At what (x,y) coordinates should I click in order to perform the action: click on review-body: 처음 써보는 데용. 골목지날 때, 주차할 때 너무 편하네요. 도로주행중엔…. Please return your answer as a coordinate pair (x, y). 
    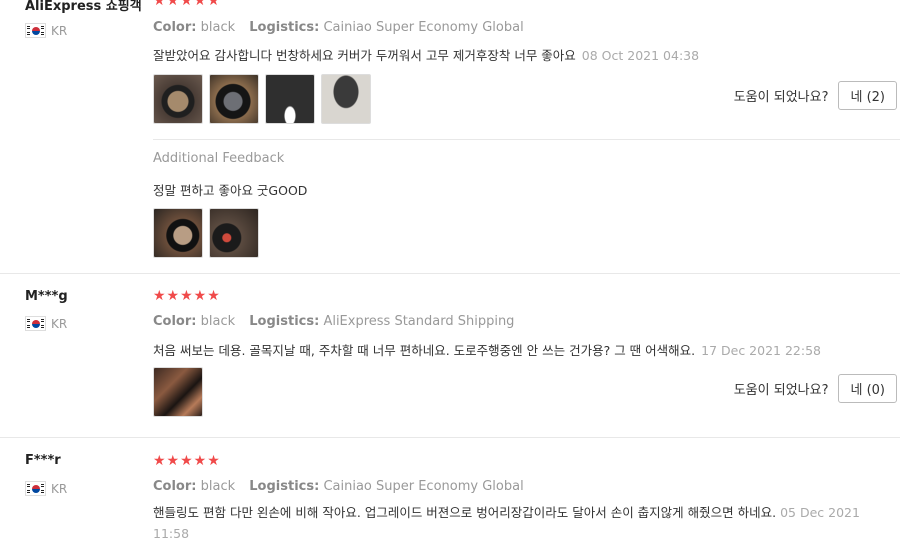
    Looking at the image, I should click on (424, 350).